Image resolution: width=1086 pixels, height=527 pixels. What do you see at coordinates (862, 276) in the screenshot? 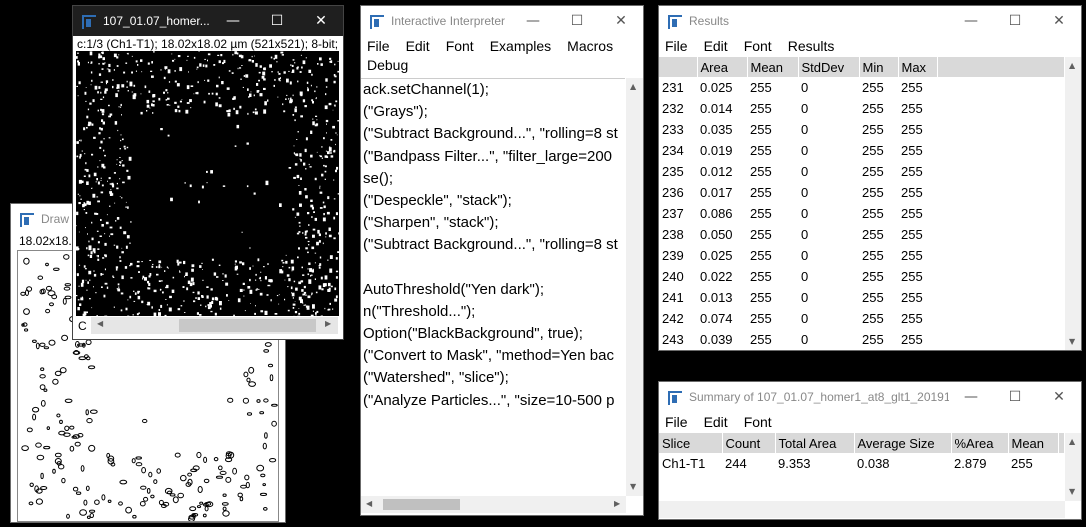
I see `table-row: 240 0.022 255 0 255 255` at bounding box center [862, 276].